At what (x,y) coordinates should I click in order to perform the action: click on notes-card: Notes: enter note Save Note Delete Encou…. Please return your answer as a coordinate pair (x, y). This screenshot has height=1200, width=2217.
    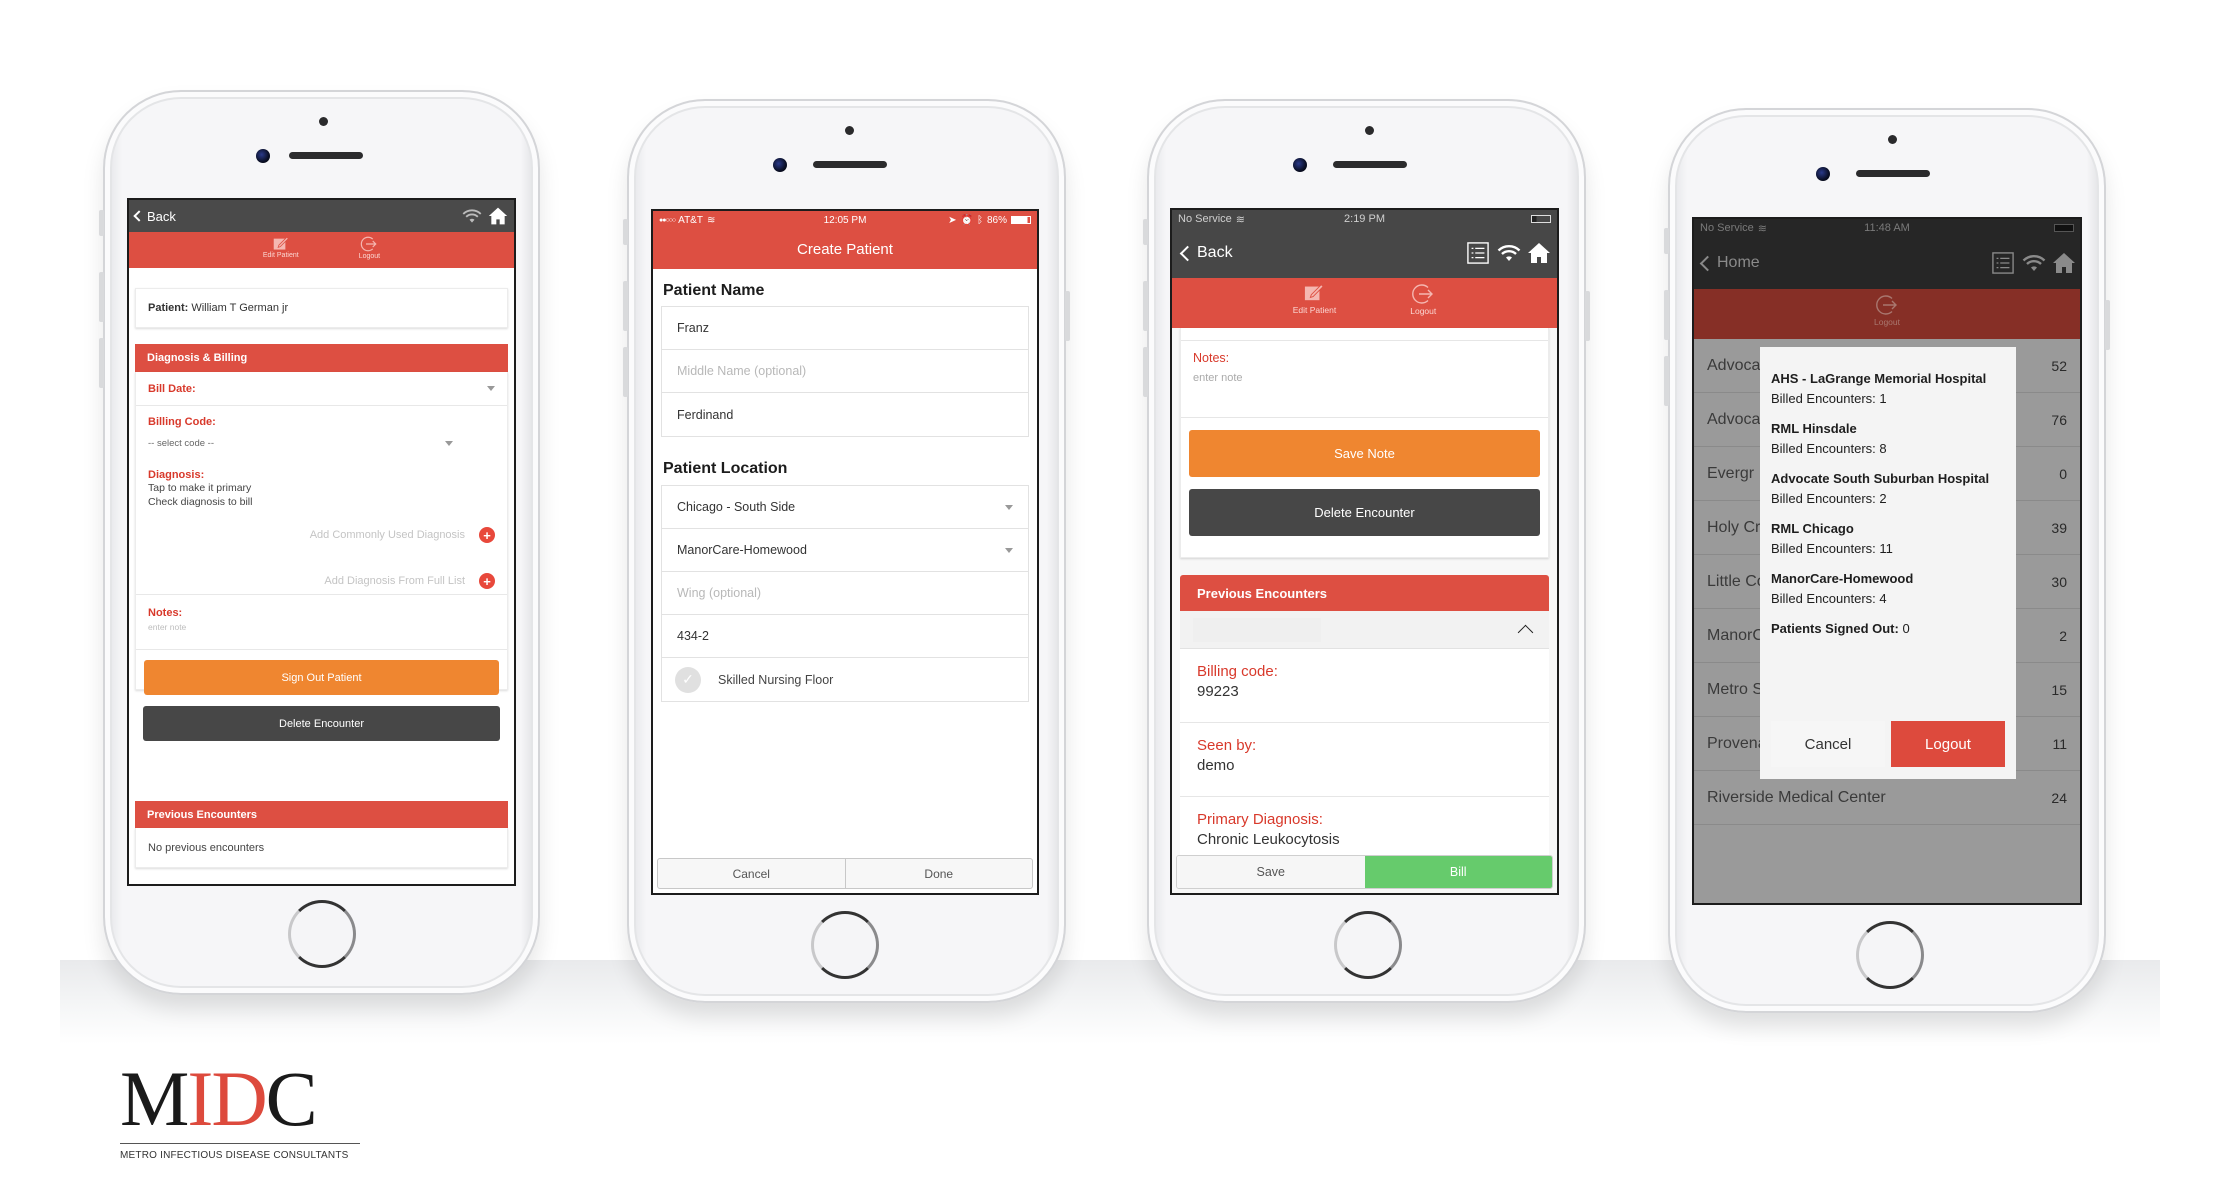
    Looking at the image, I should click on (1364, 443).